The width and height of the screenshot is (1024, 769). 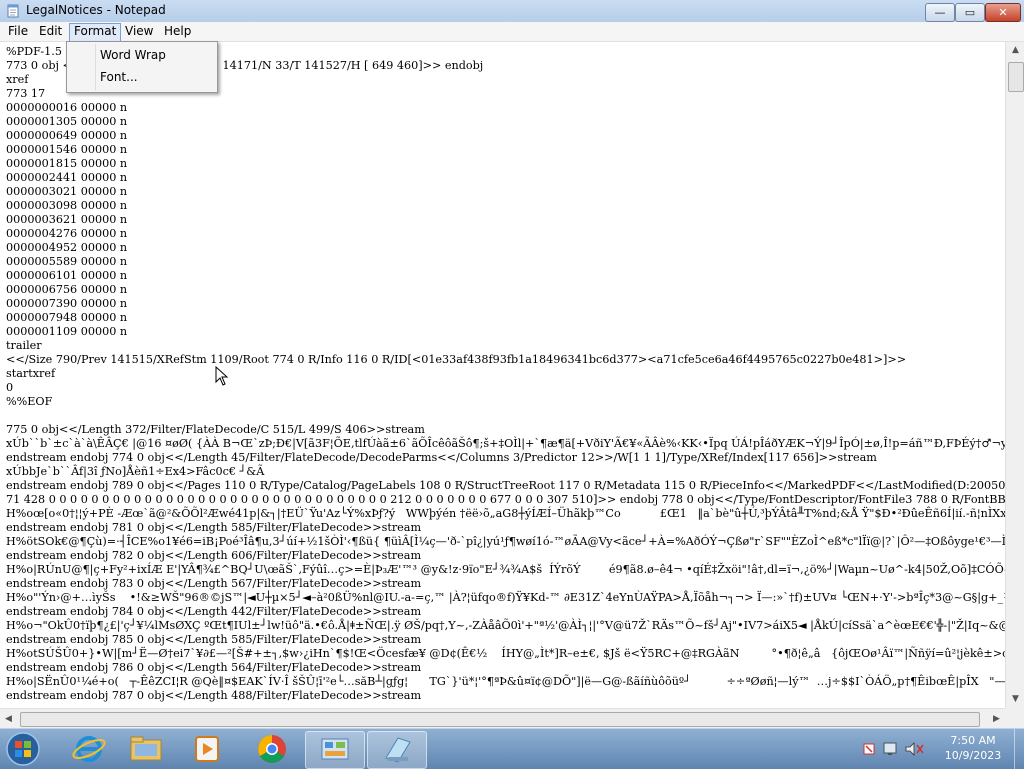 I want to click on chrome-icon, so click(x=272, y=749).